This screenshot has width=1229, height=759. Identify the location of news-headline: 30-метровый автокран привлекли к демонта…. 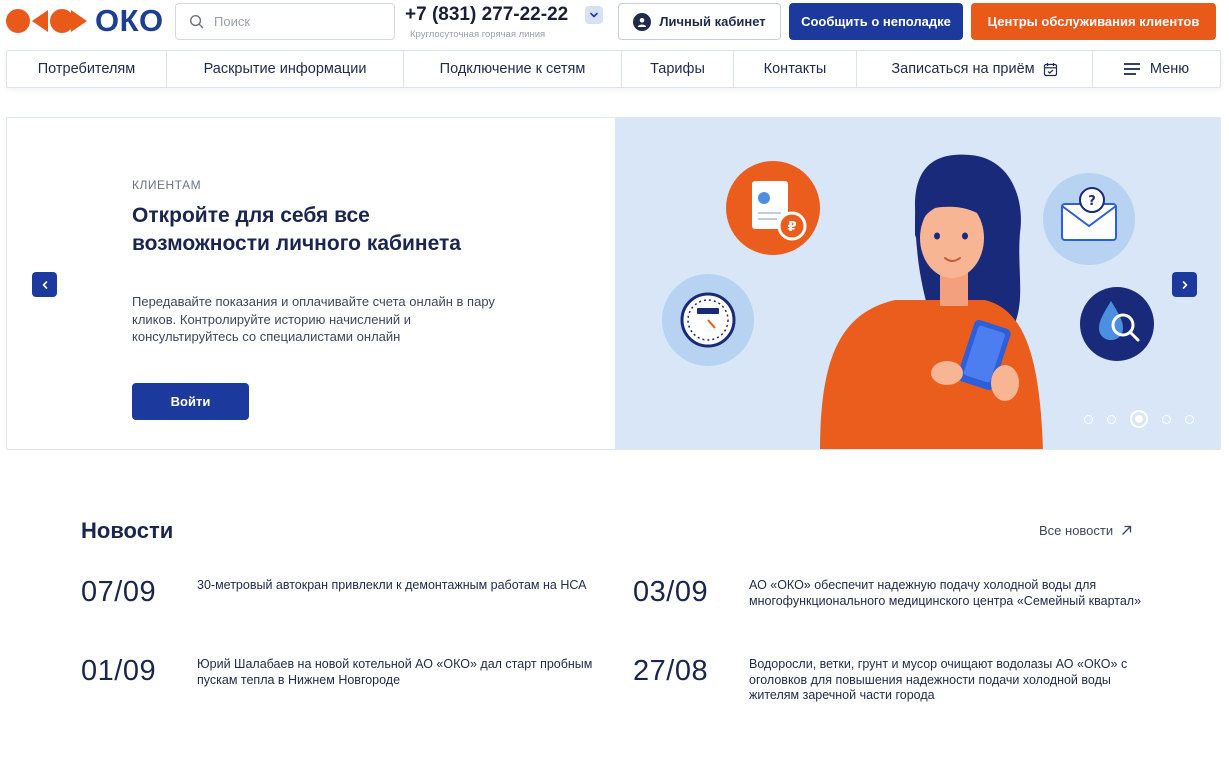
(397, 586).